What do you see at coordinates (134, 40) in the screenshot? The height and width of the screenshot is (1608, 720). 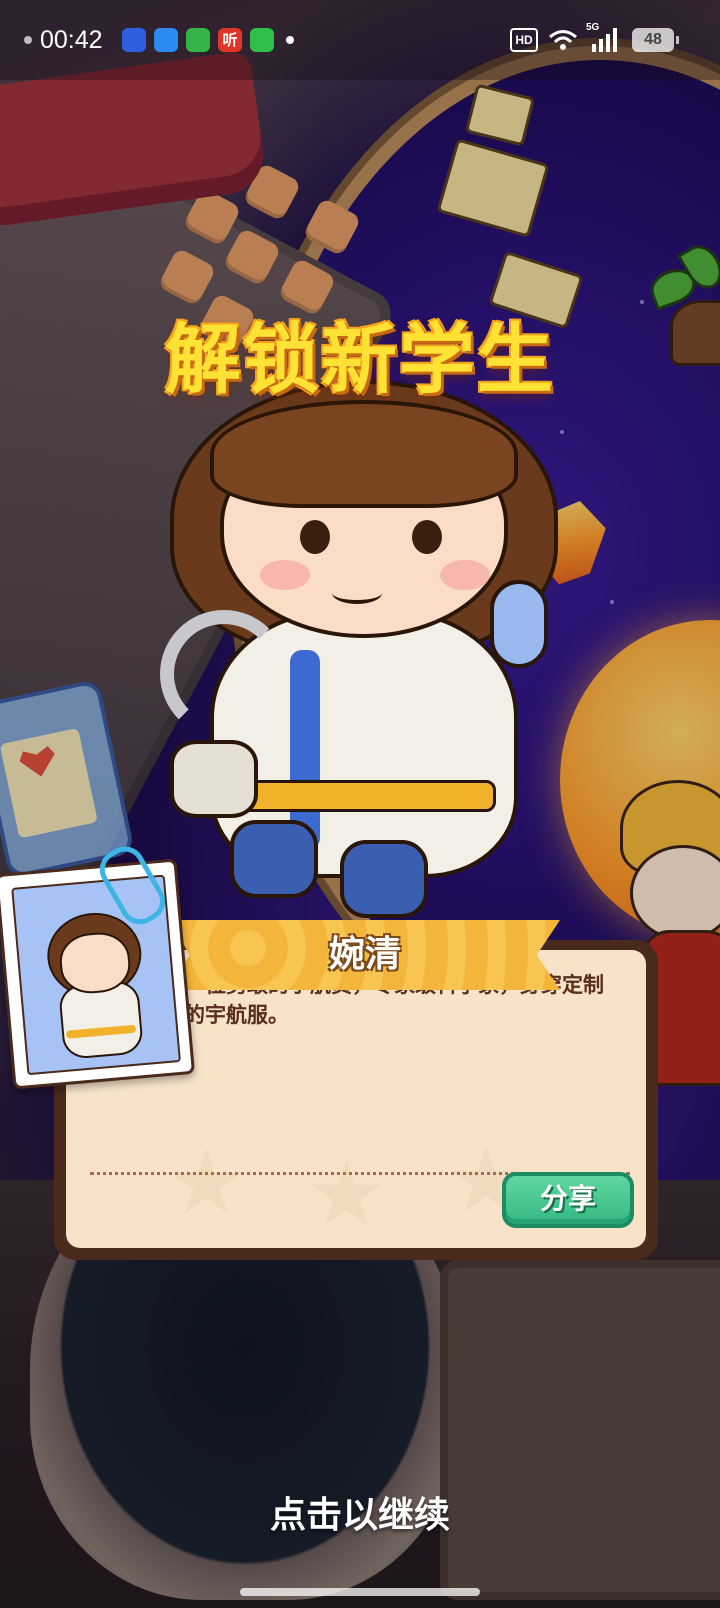 I see `baidu-icon` at bounding box center [134, 40].